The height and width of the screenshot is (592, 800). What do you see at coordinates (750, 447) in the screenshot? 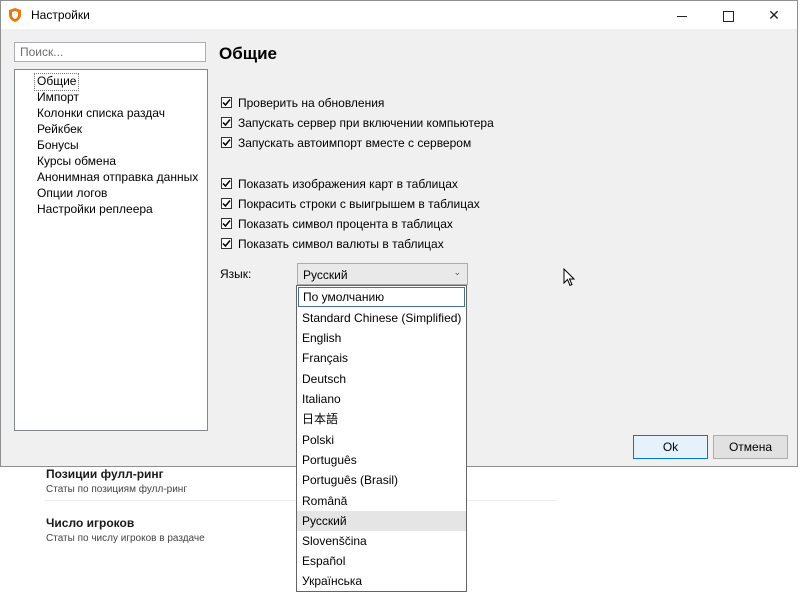
I see `cancel-button: Отмена` at bounding box center [750, 447].